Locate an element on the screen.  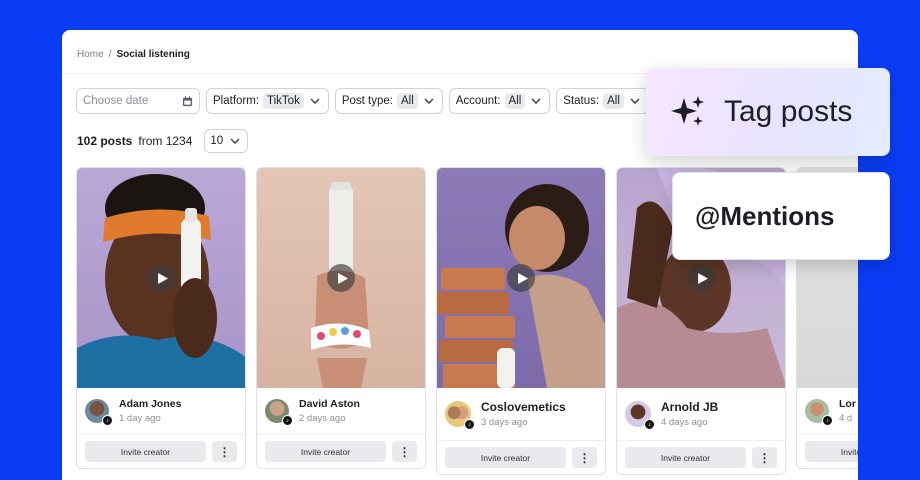
status-filter: Status: All is located at coordinates (602, 101).